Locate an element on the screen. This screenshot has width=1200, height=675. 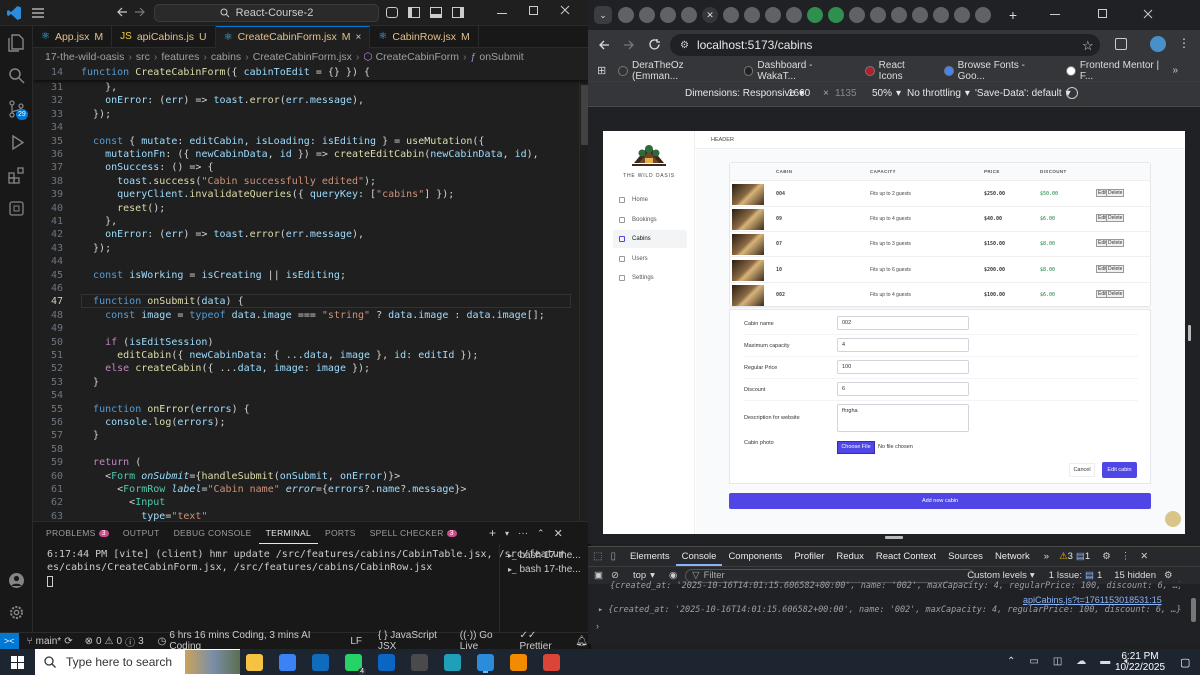
close-icon is located at coordinates (565, 10).